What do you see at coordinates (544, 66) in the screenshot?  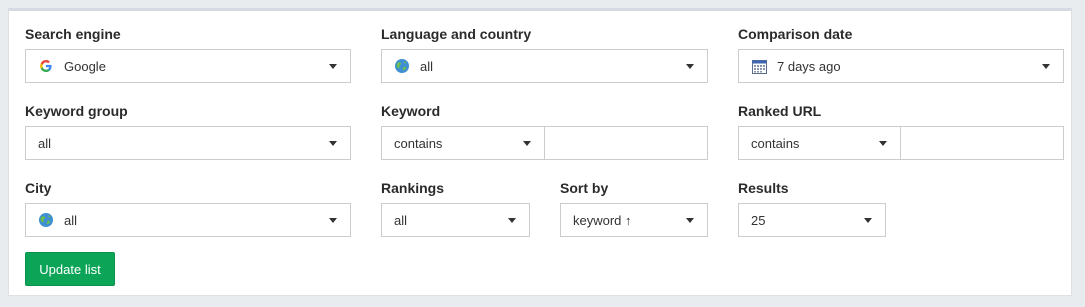 I see `language-country-select: all` at bounding box center [544, 66].